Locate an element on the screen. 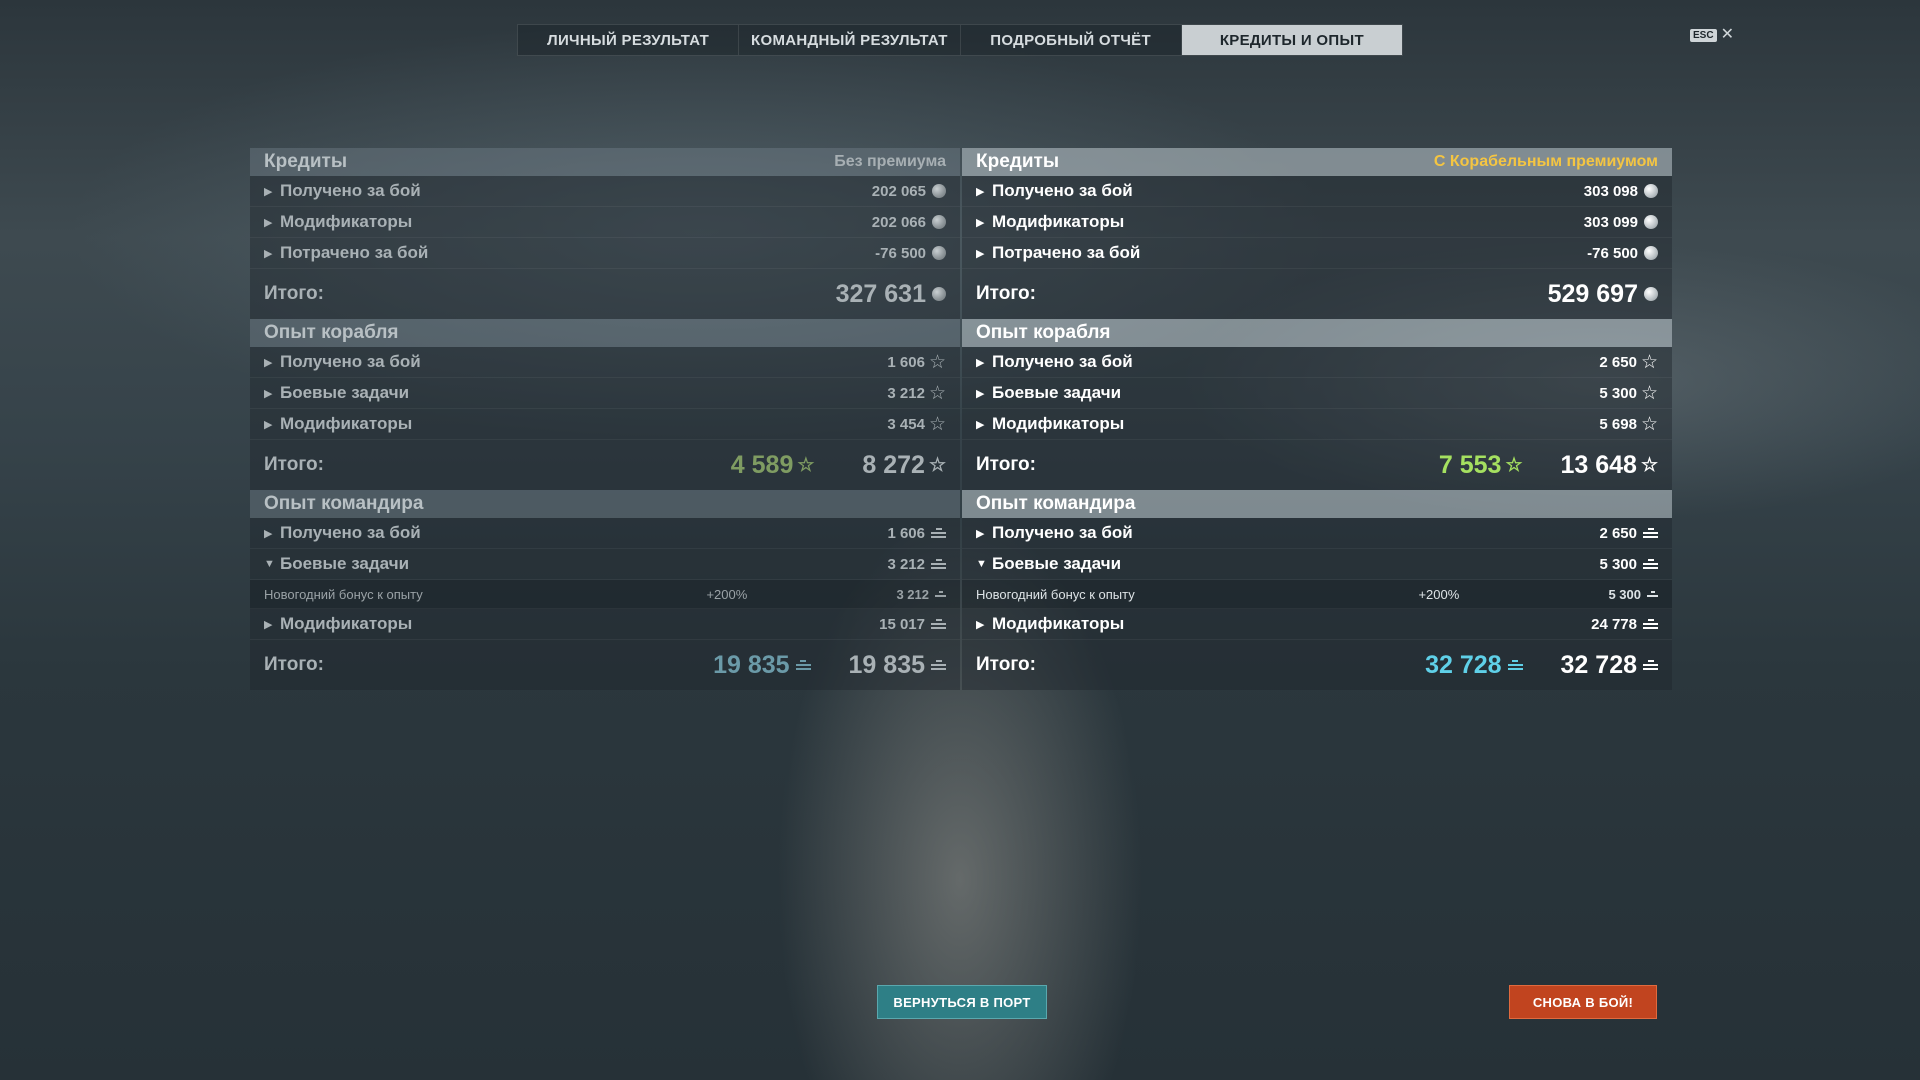 The width and height of the screenshot is (1920, 1080). tab-team-result: КОМАНДНЫЙ РЕЗУЛЬТАТ is located at coordinates (850, 40).